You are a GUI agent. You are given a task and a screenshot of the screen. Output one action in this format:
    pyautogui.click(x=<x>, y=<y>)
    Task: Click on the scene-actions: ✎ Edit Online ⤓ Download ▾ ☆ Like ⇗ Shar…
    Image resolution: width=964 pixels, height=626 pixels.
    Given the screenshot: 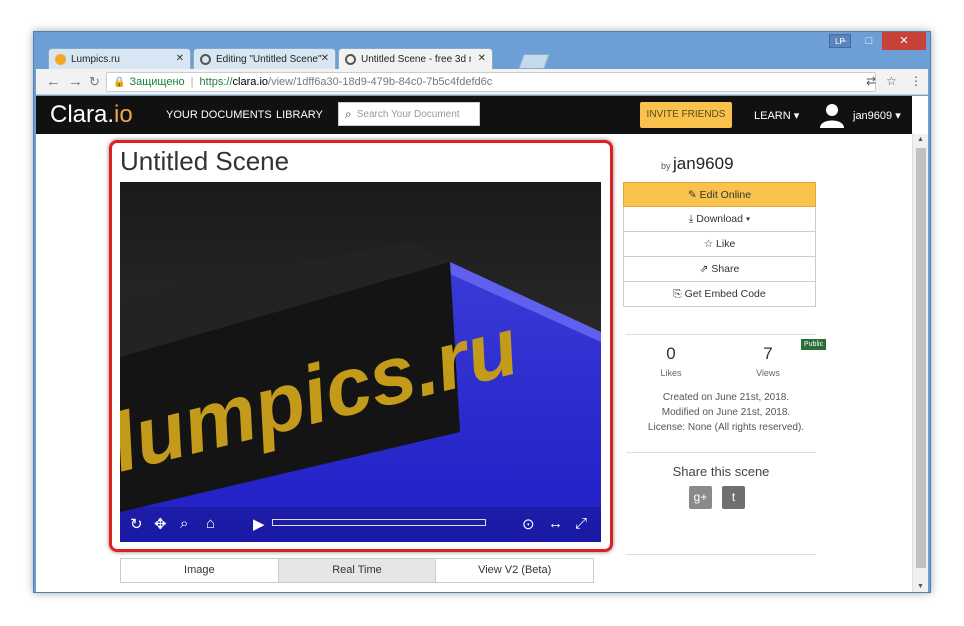 What is the action you would take?
    pyautogui.click(x=719, y=244)
    